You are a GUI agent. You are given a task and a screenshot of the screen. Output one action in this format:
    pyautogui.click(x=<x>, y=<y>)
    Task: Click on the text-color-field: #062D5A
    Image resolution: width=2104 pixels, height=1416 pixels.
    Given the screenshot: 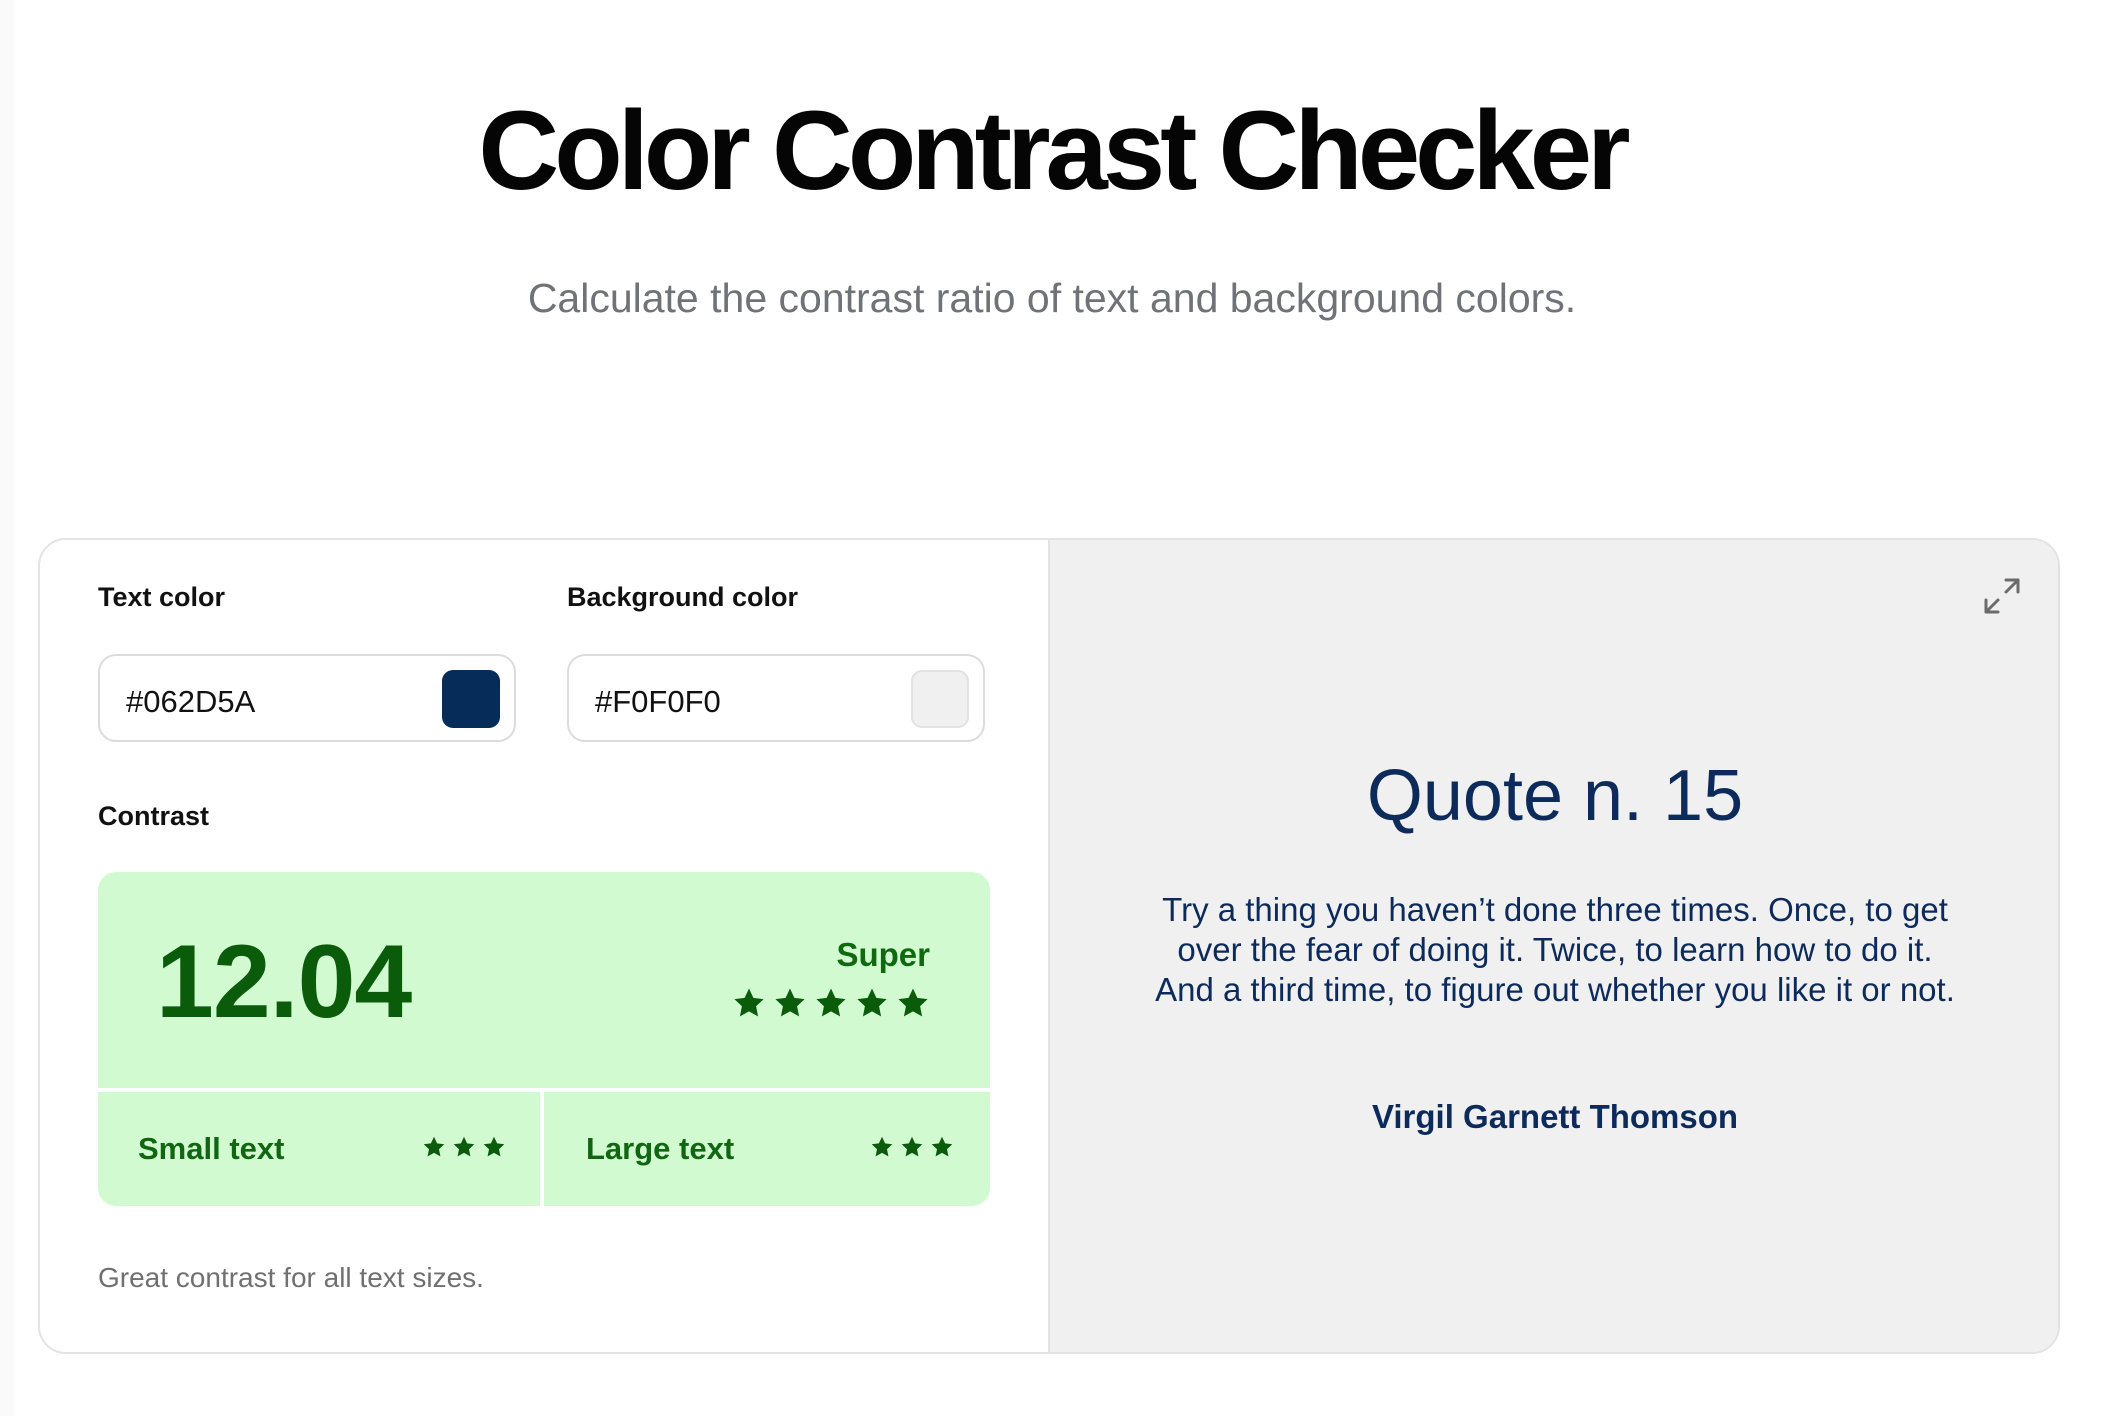 What is the action you would take?
    pyautogui.click(x=307, y=698)
    